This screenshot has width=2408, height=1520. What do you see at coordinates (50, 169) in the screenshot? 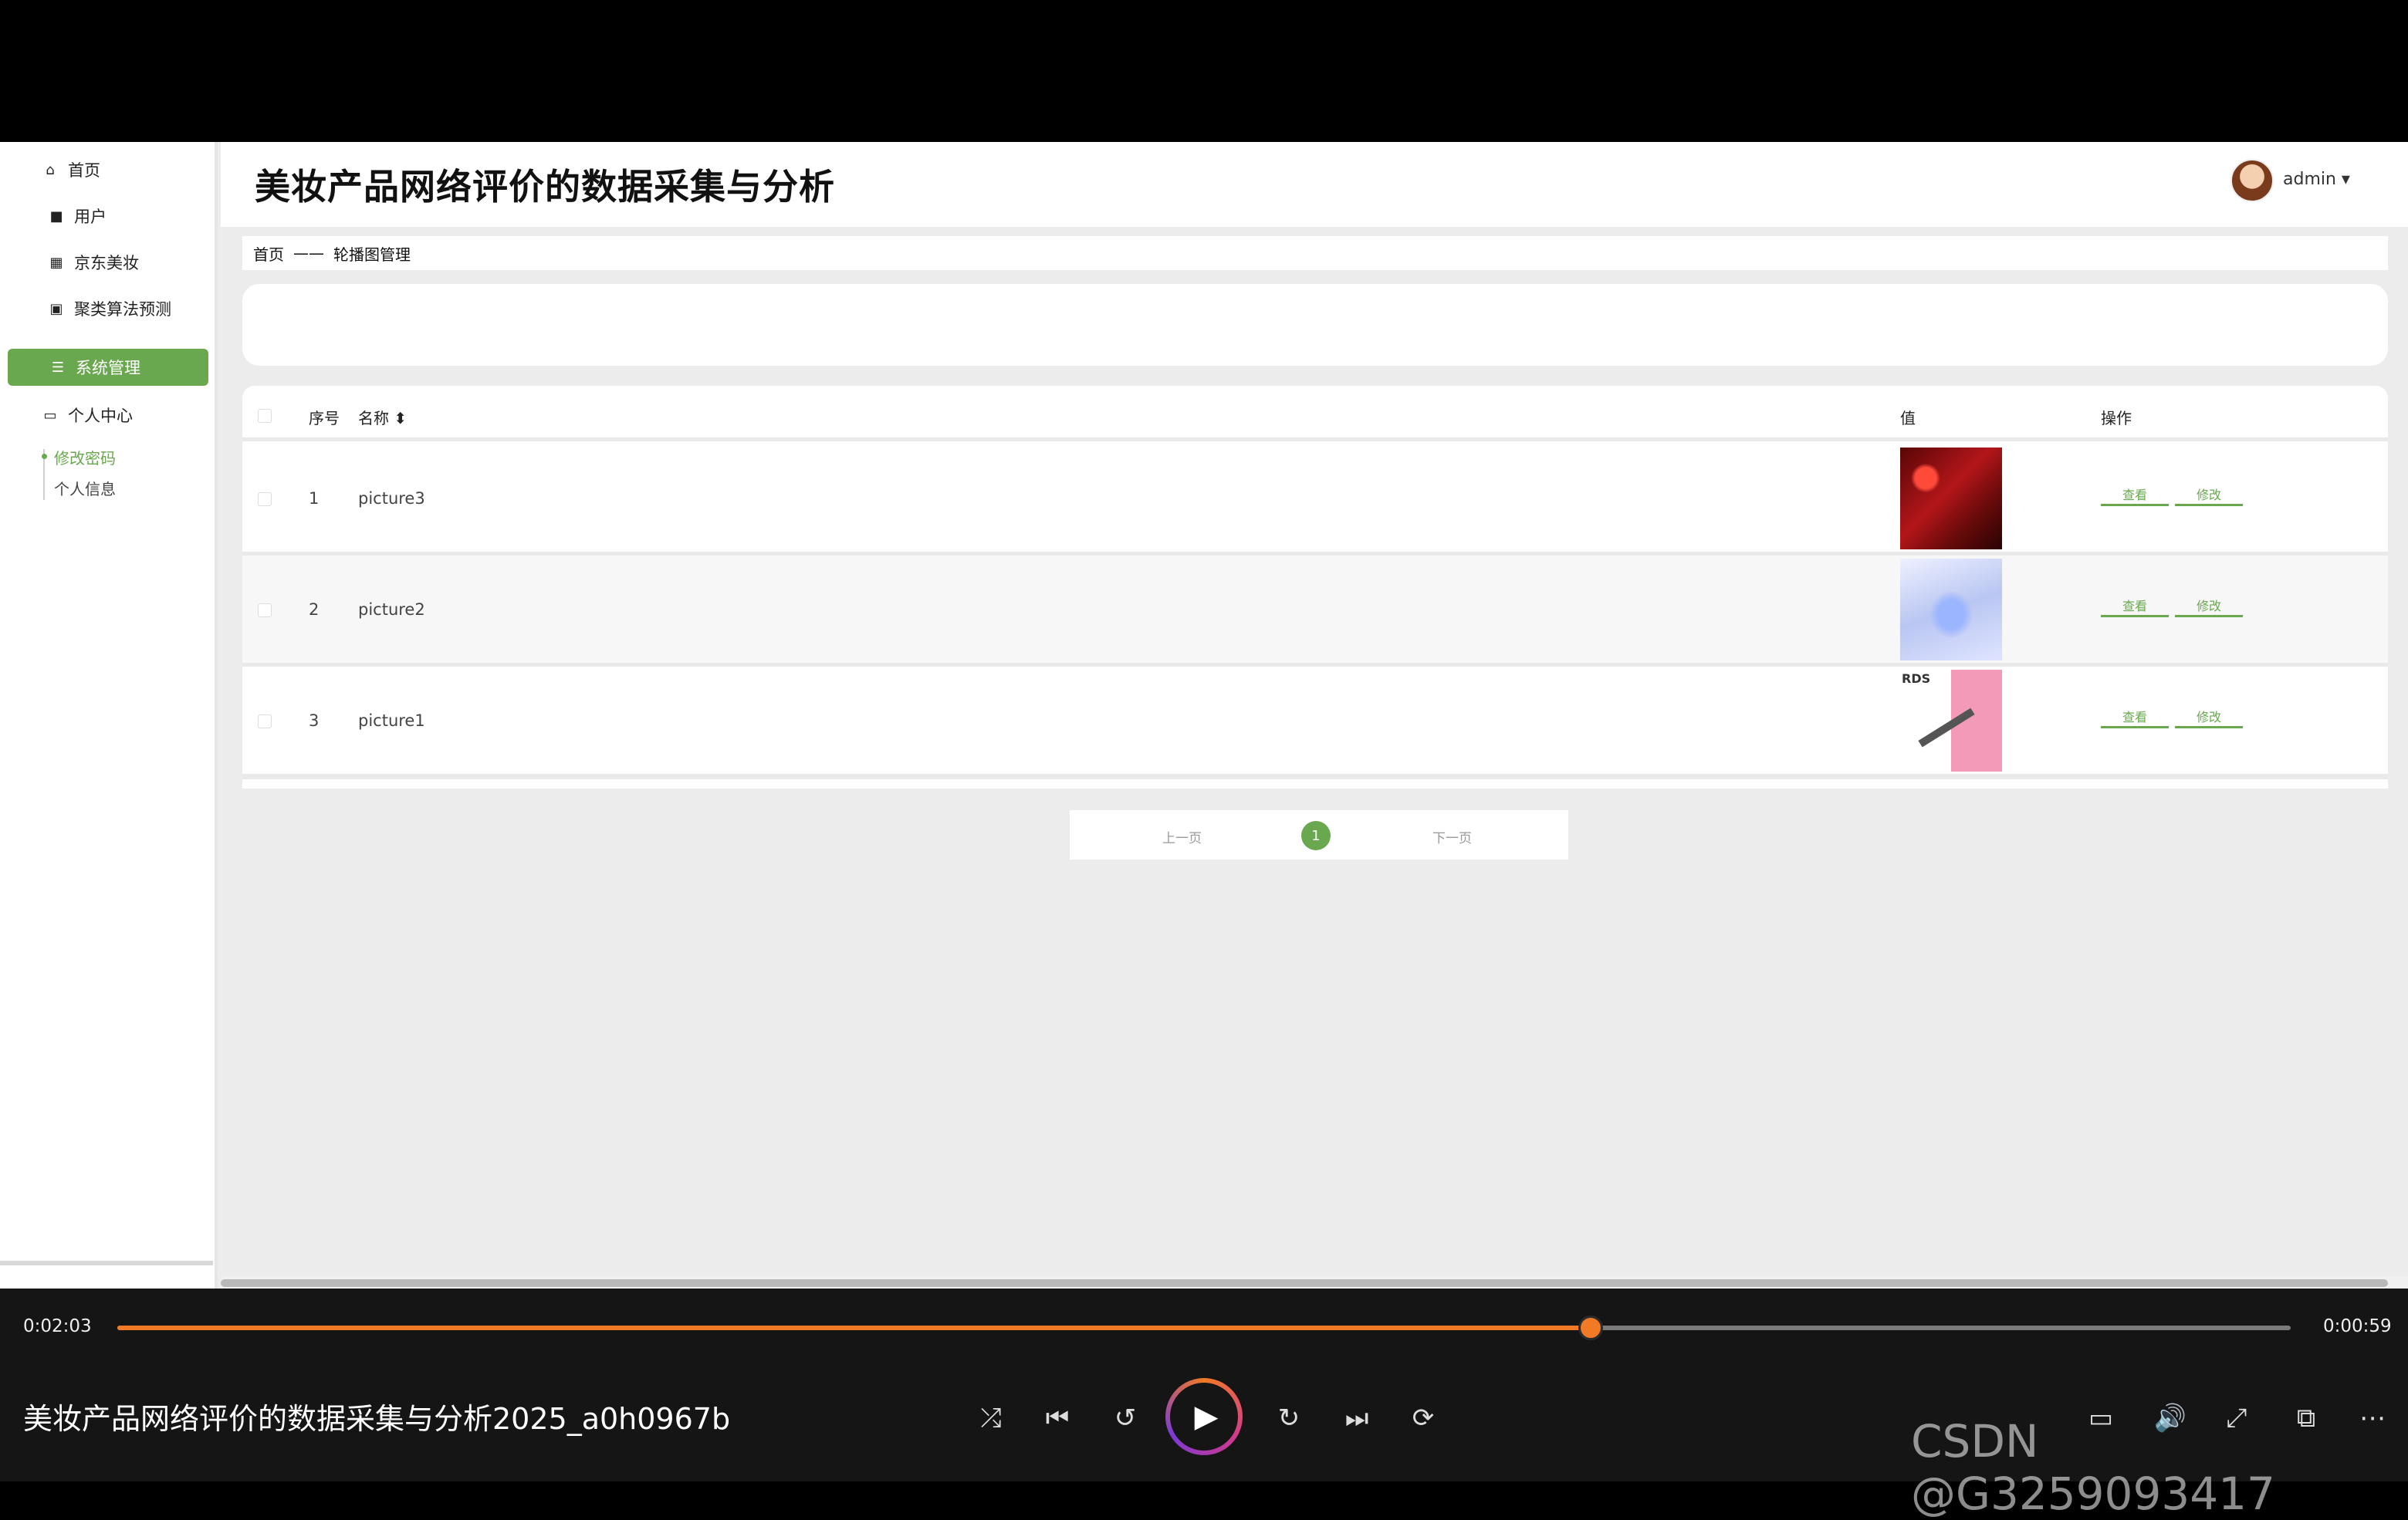
I see `home-icon: ⌂` at bounding box center [50, 169].